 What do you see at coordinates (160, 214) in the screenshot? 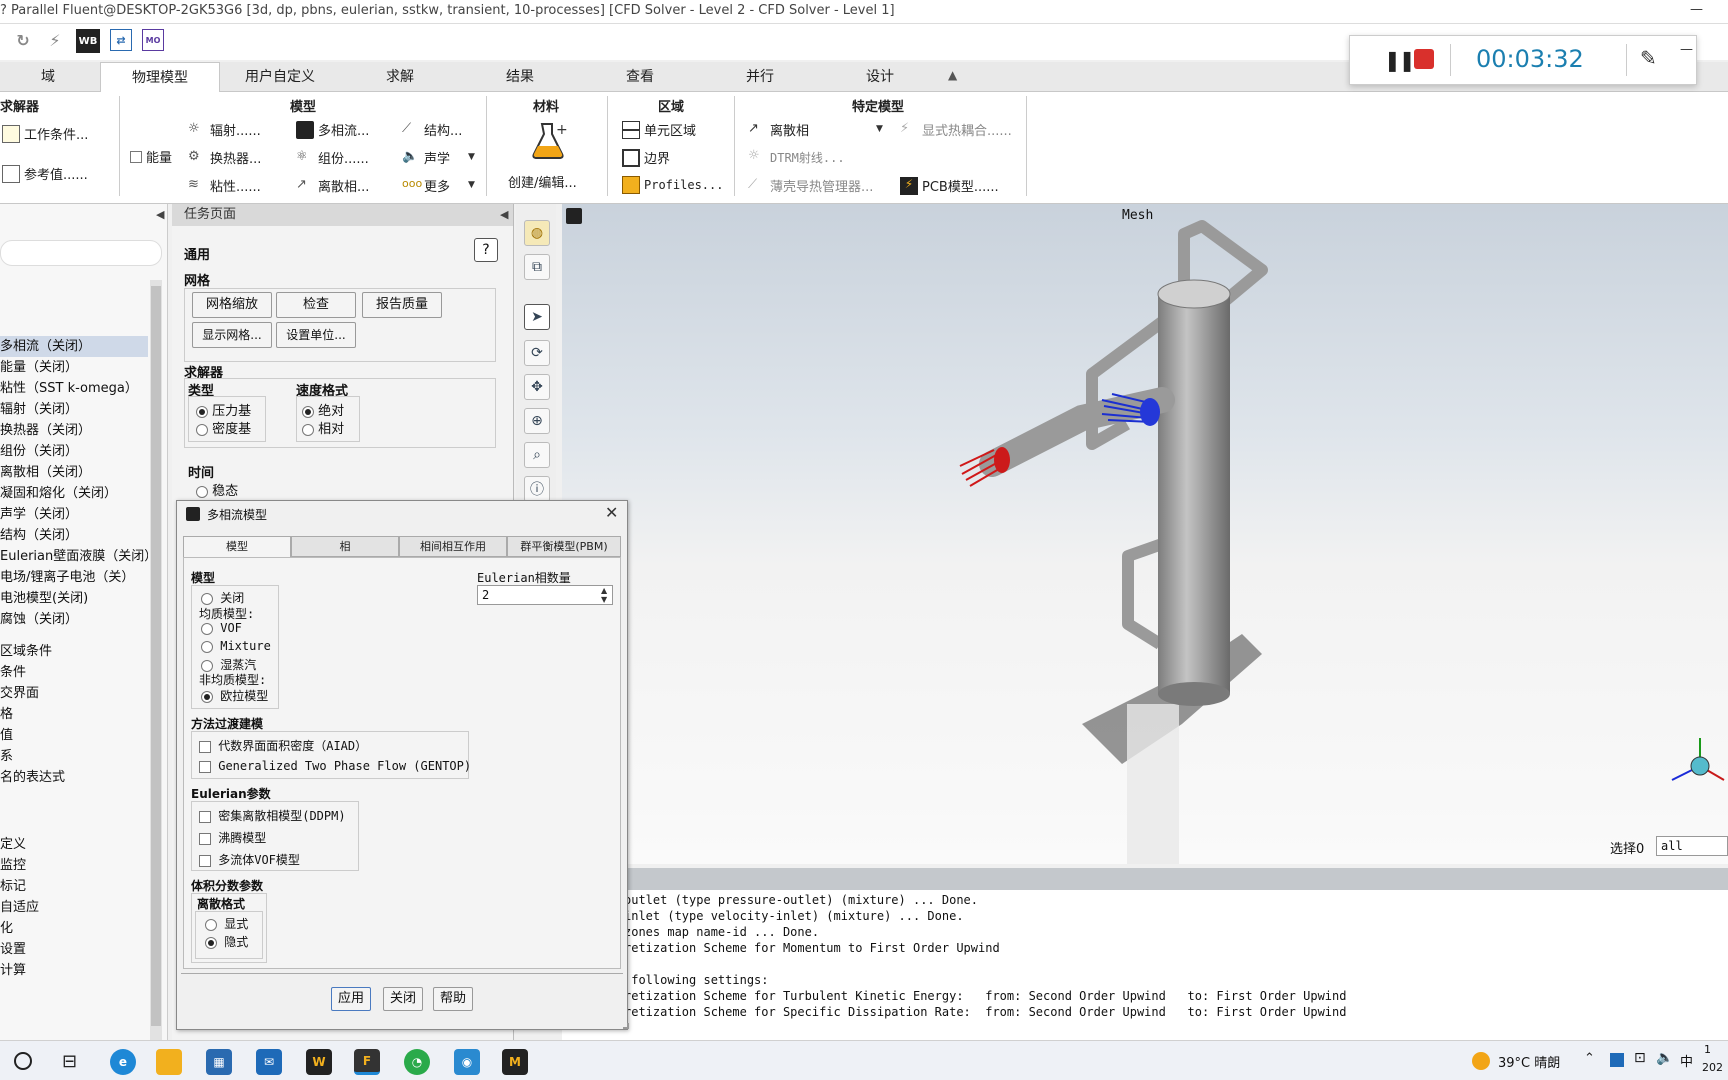
I see `collapse-tree-icon: ◀` at bounding box center [160, 214].